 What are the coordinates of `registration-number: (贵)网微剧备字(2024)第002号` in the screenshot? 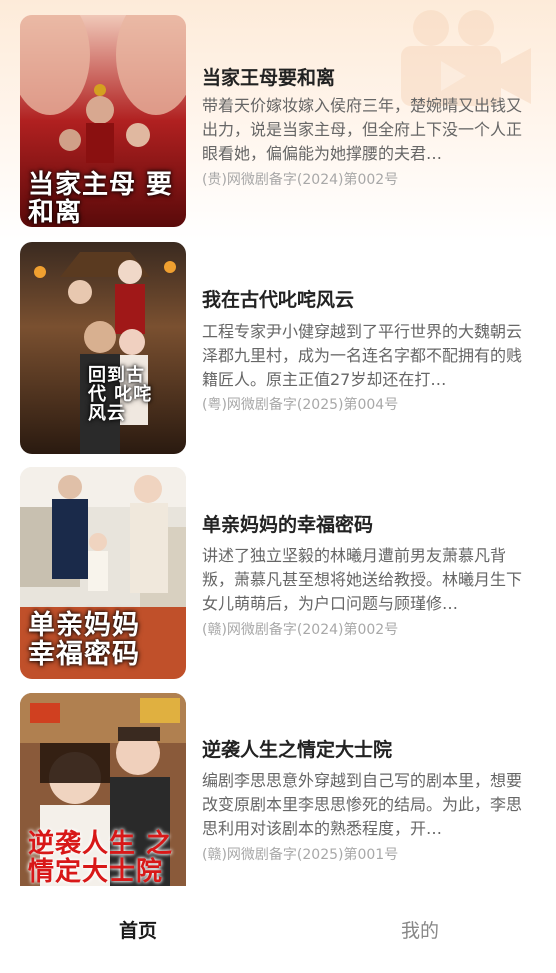 It's located at (300, 180).